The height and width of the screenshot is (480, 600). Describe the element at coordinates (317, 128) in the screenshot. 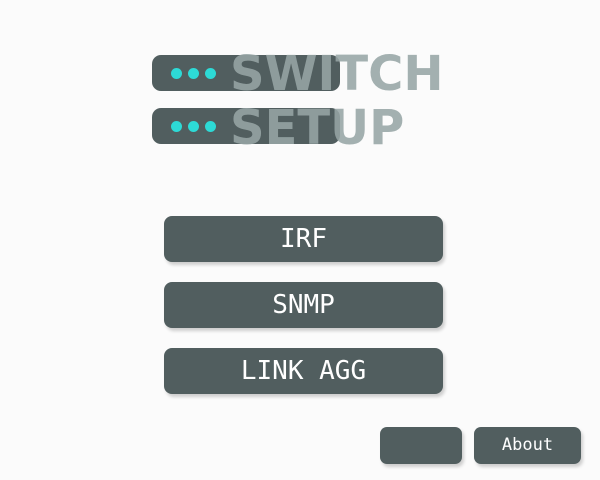

I see `app-title-line-2: SETUP` at that location.